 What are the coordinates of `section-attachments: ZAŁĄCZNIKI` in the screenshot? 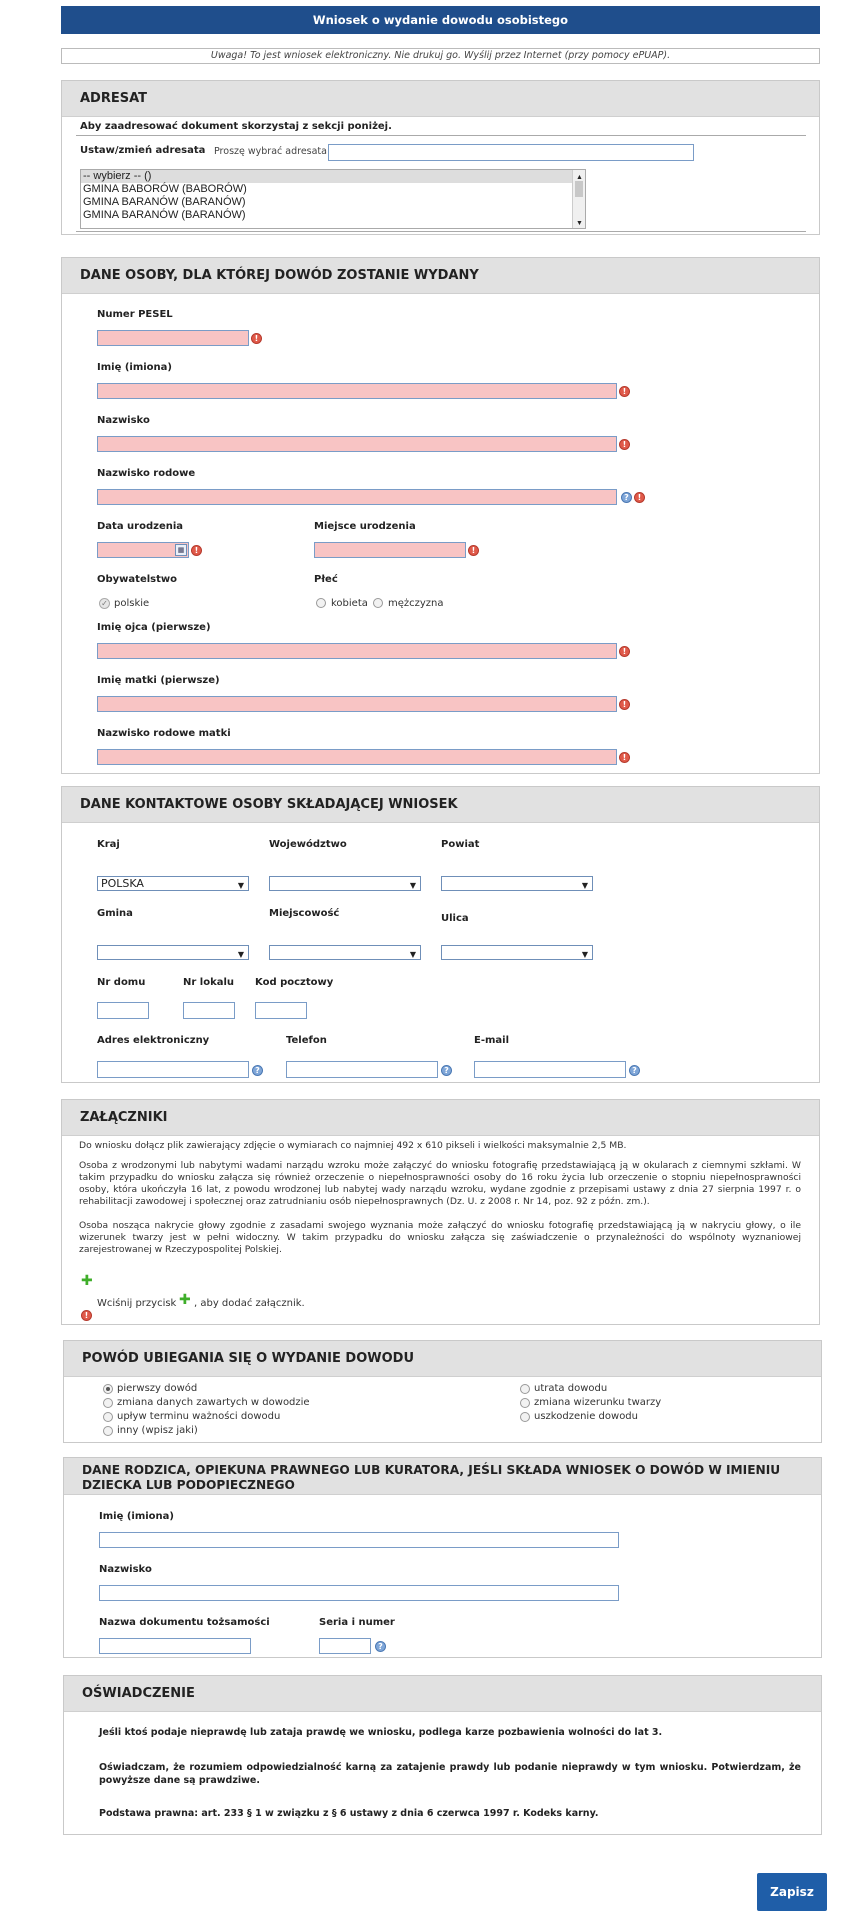 It's located at (440, 1212).